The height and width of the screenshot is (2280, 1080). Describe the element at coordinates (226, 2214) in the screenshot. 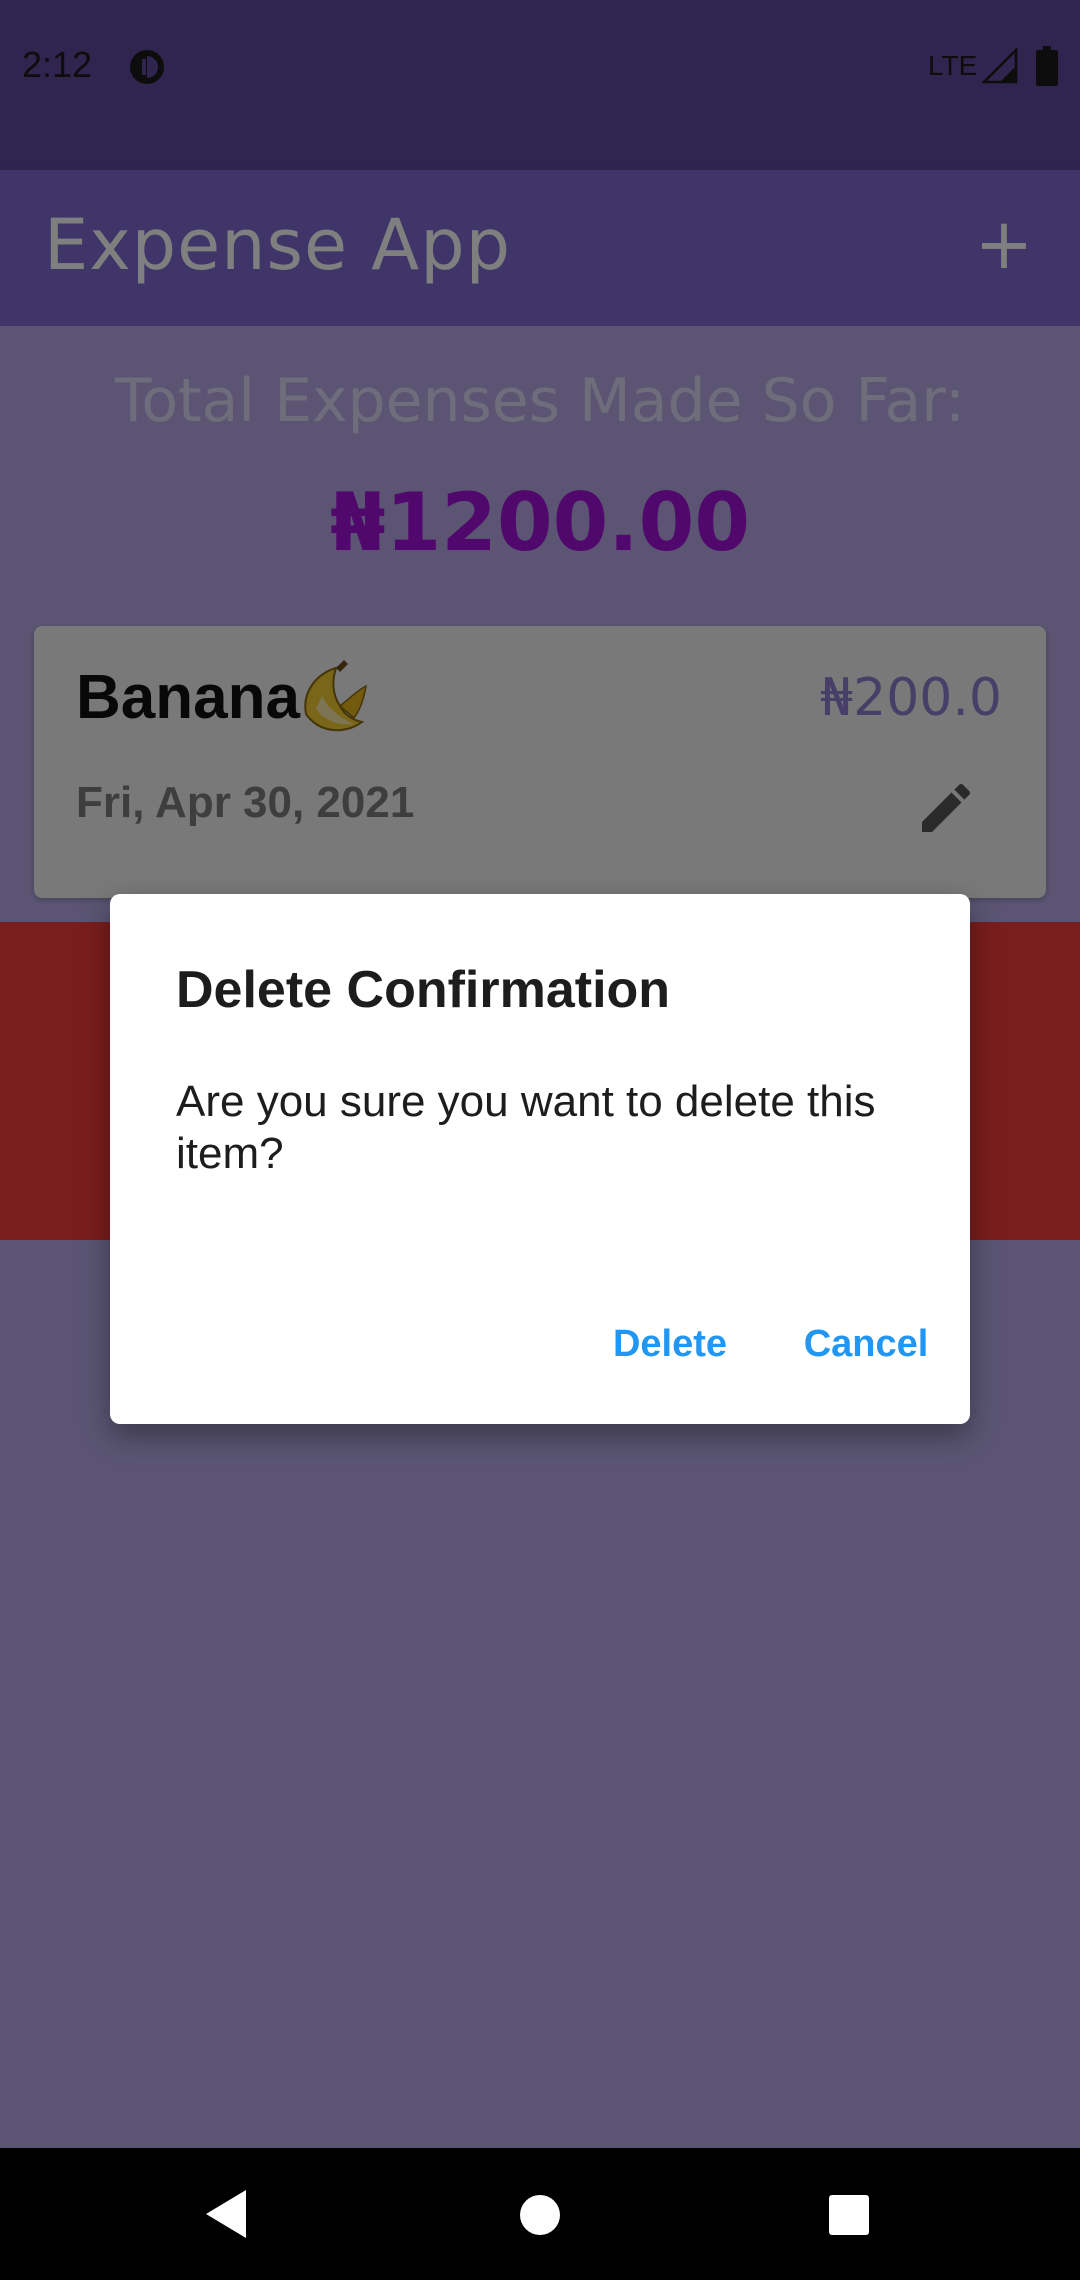

I see `back-icon` at that location.